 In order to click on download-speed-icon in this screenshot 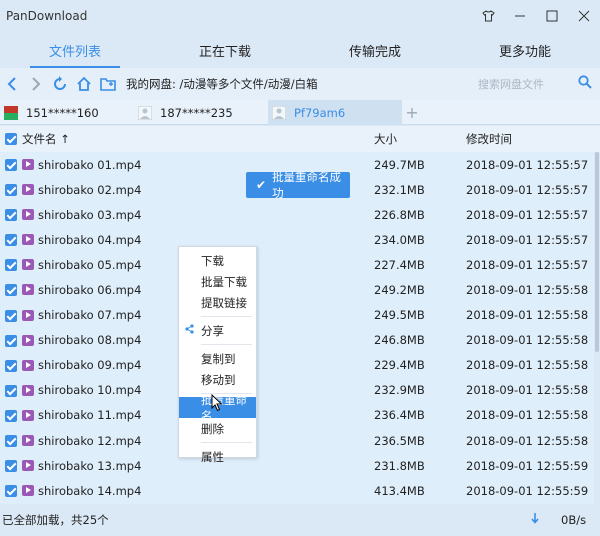, I will do `click(535, 520)`.